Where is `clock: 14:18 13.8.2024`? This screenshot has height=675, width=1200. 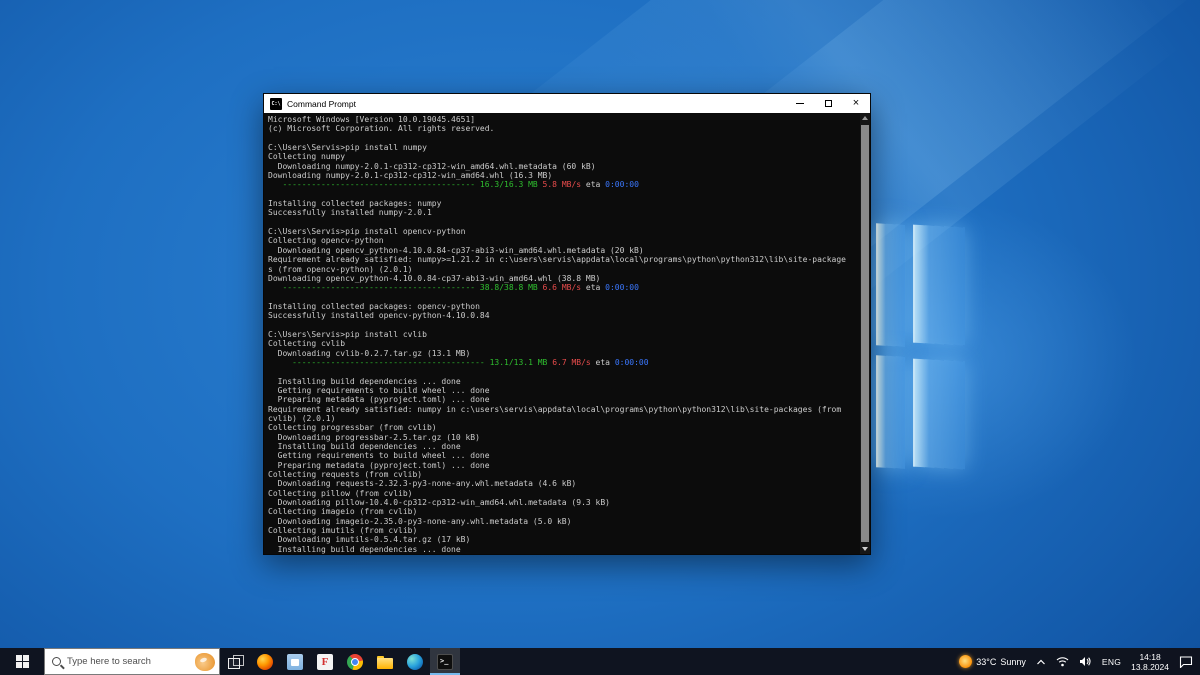
clock: 14:18 13.8.2024 is located at coordinates (1150, 661).